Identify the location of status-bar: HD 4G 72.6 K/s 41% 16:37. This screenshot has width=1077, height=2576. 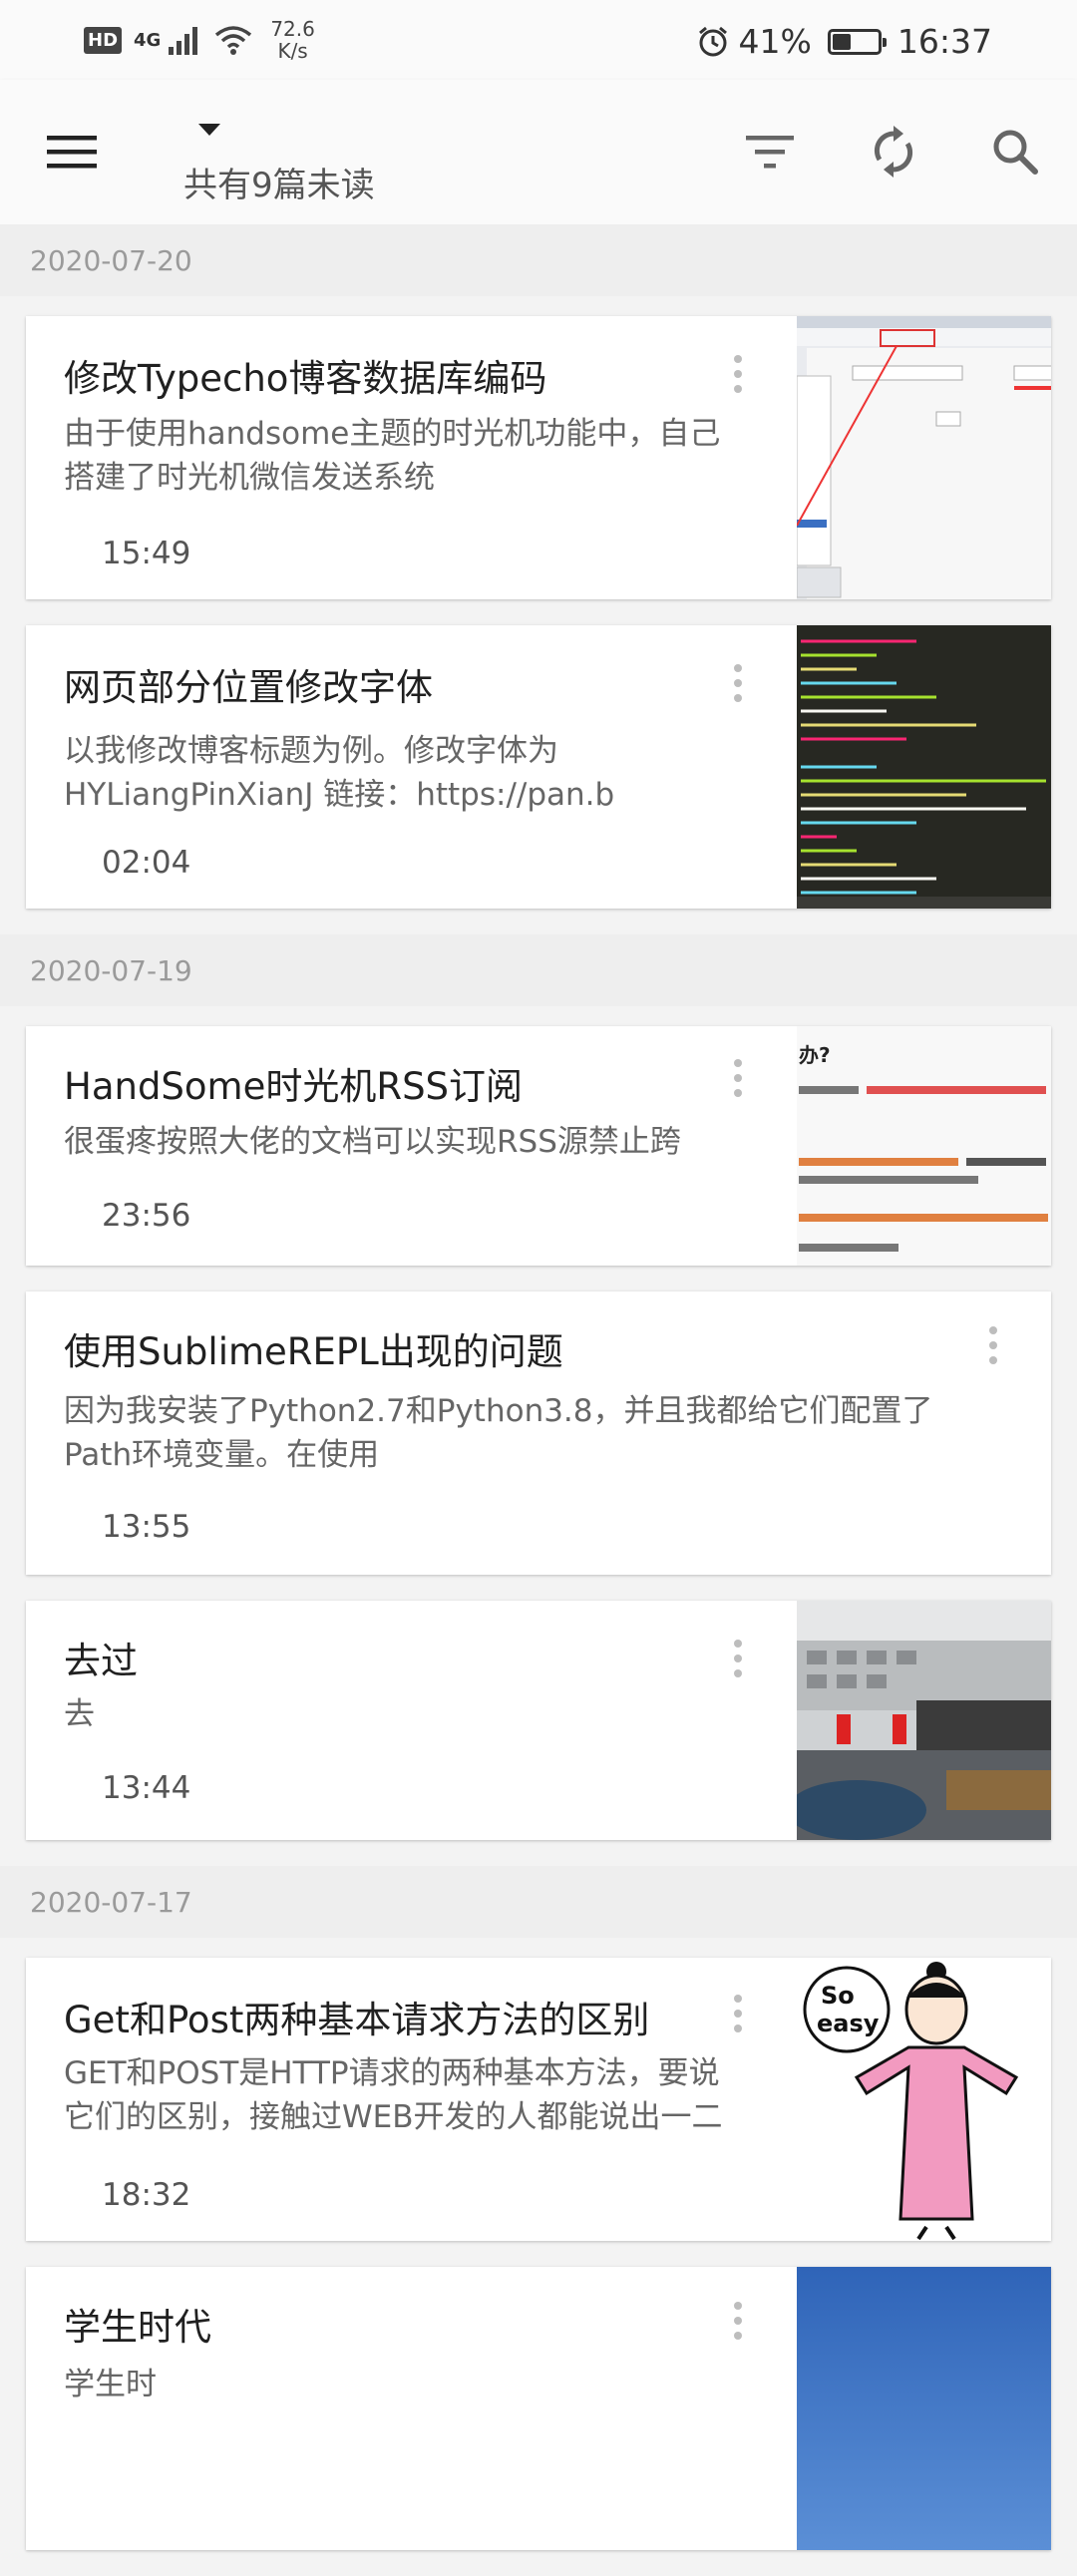
(538, 40).